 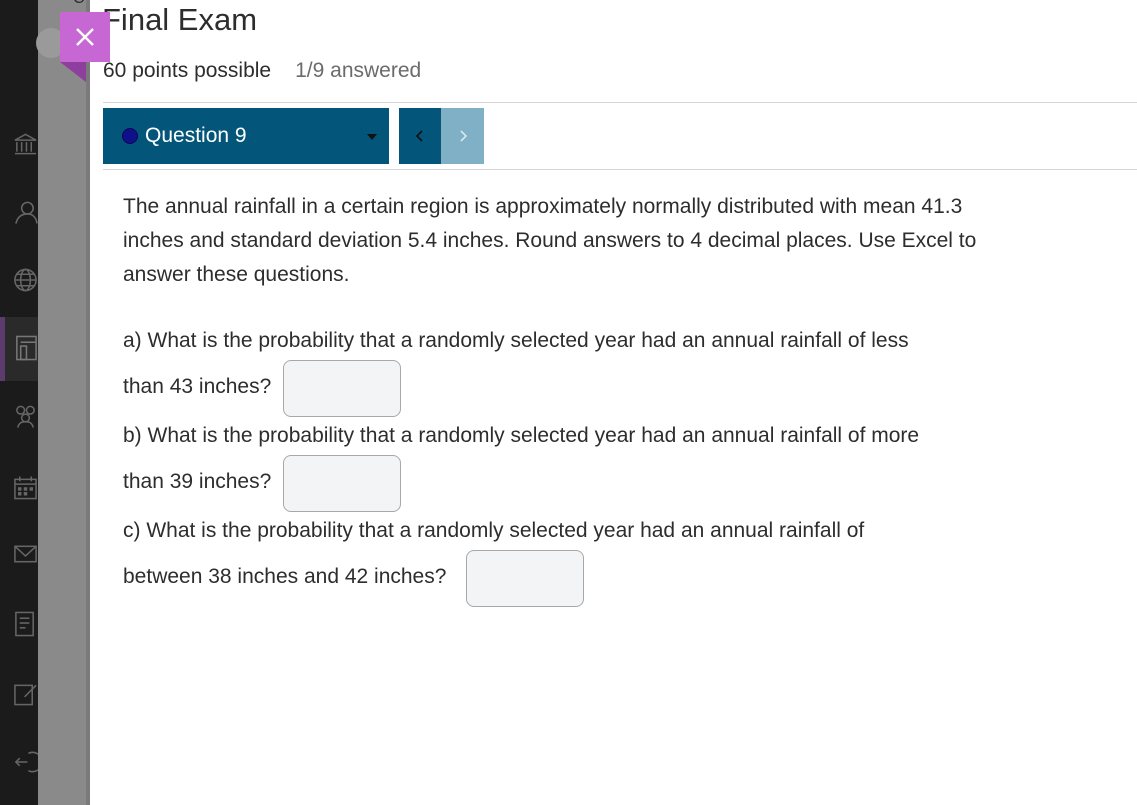 What do you see at coordinates (79, 4) in the screenshot?
I see `backdrop-text: C` at bounding box center [79, 4].